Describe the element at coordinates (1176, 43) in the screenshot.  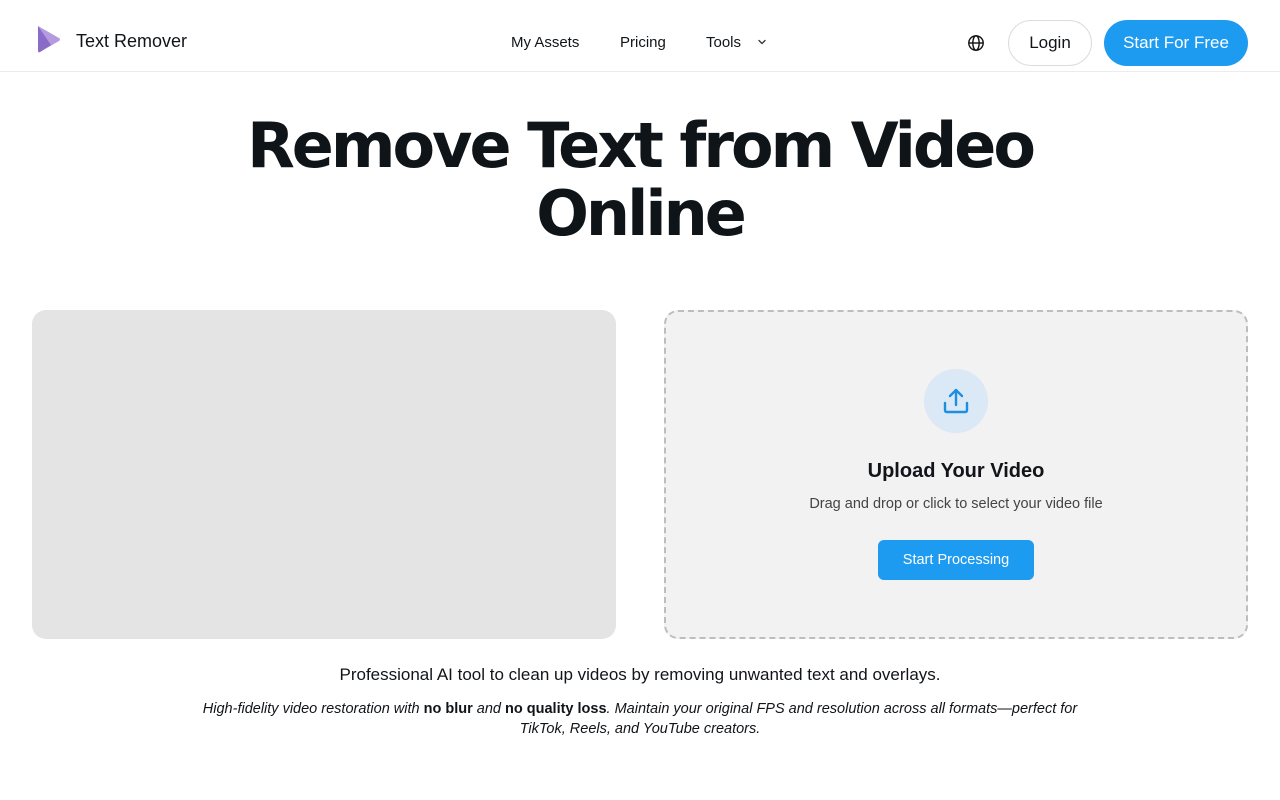
I see `start-for-free-button: Start For Free` at that location.